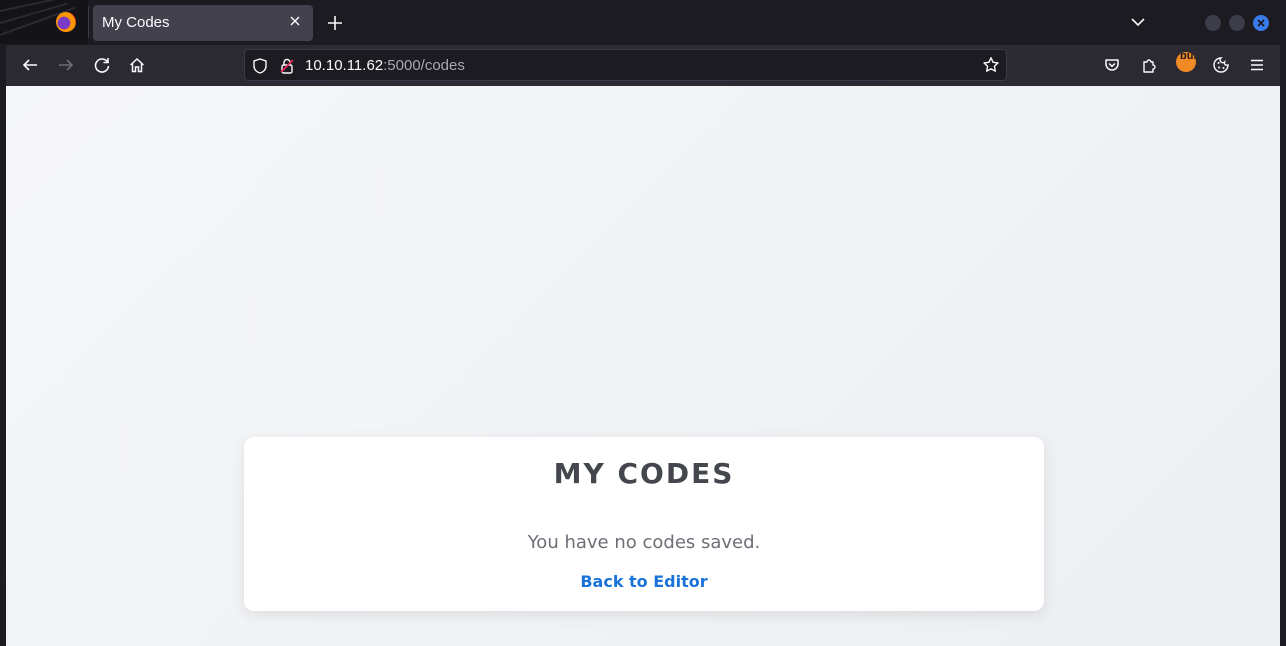  I want to click on navigation-toolbar: 10.10.11.62:5000/codes burp, so click(643, 65).